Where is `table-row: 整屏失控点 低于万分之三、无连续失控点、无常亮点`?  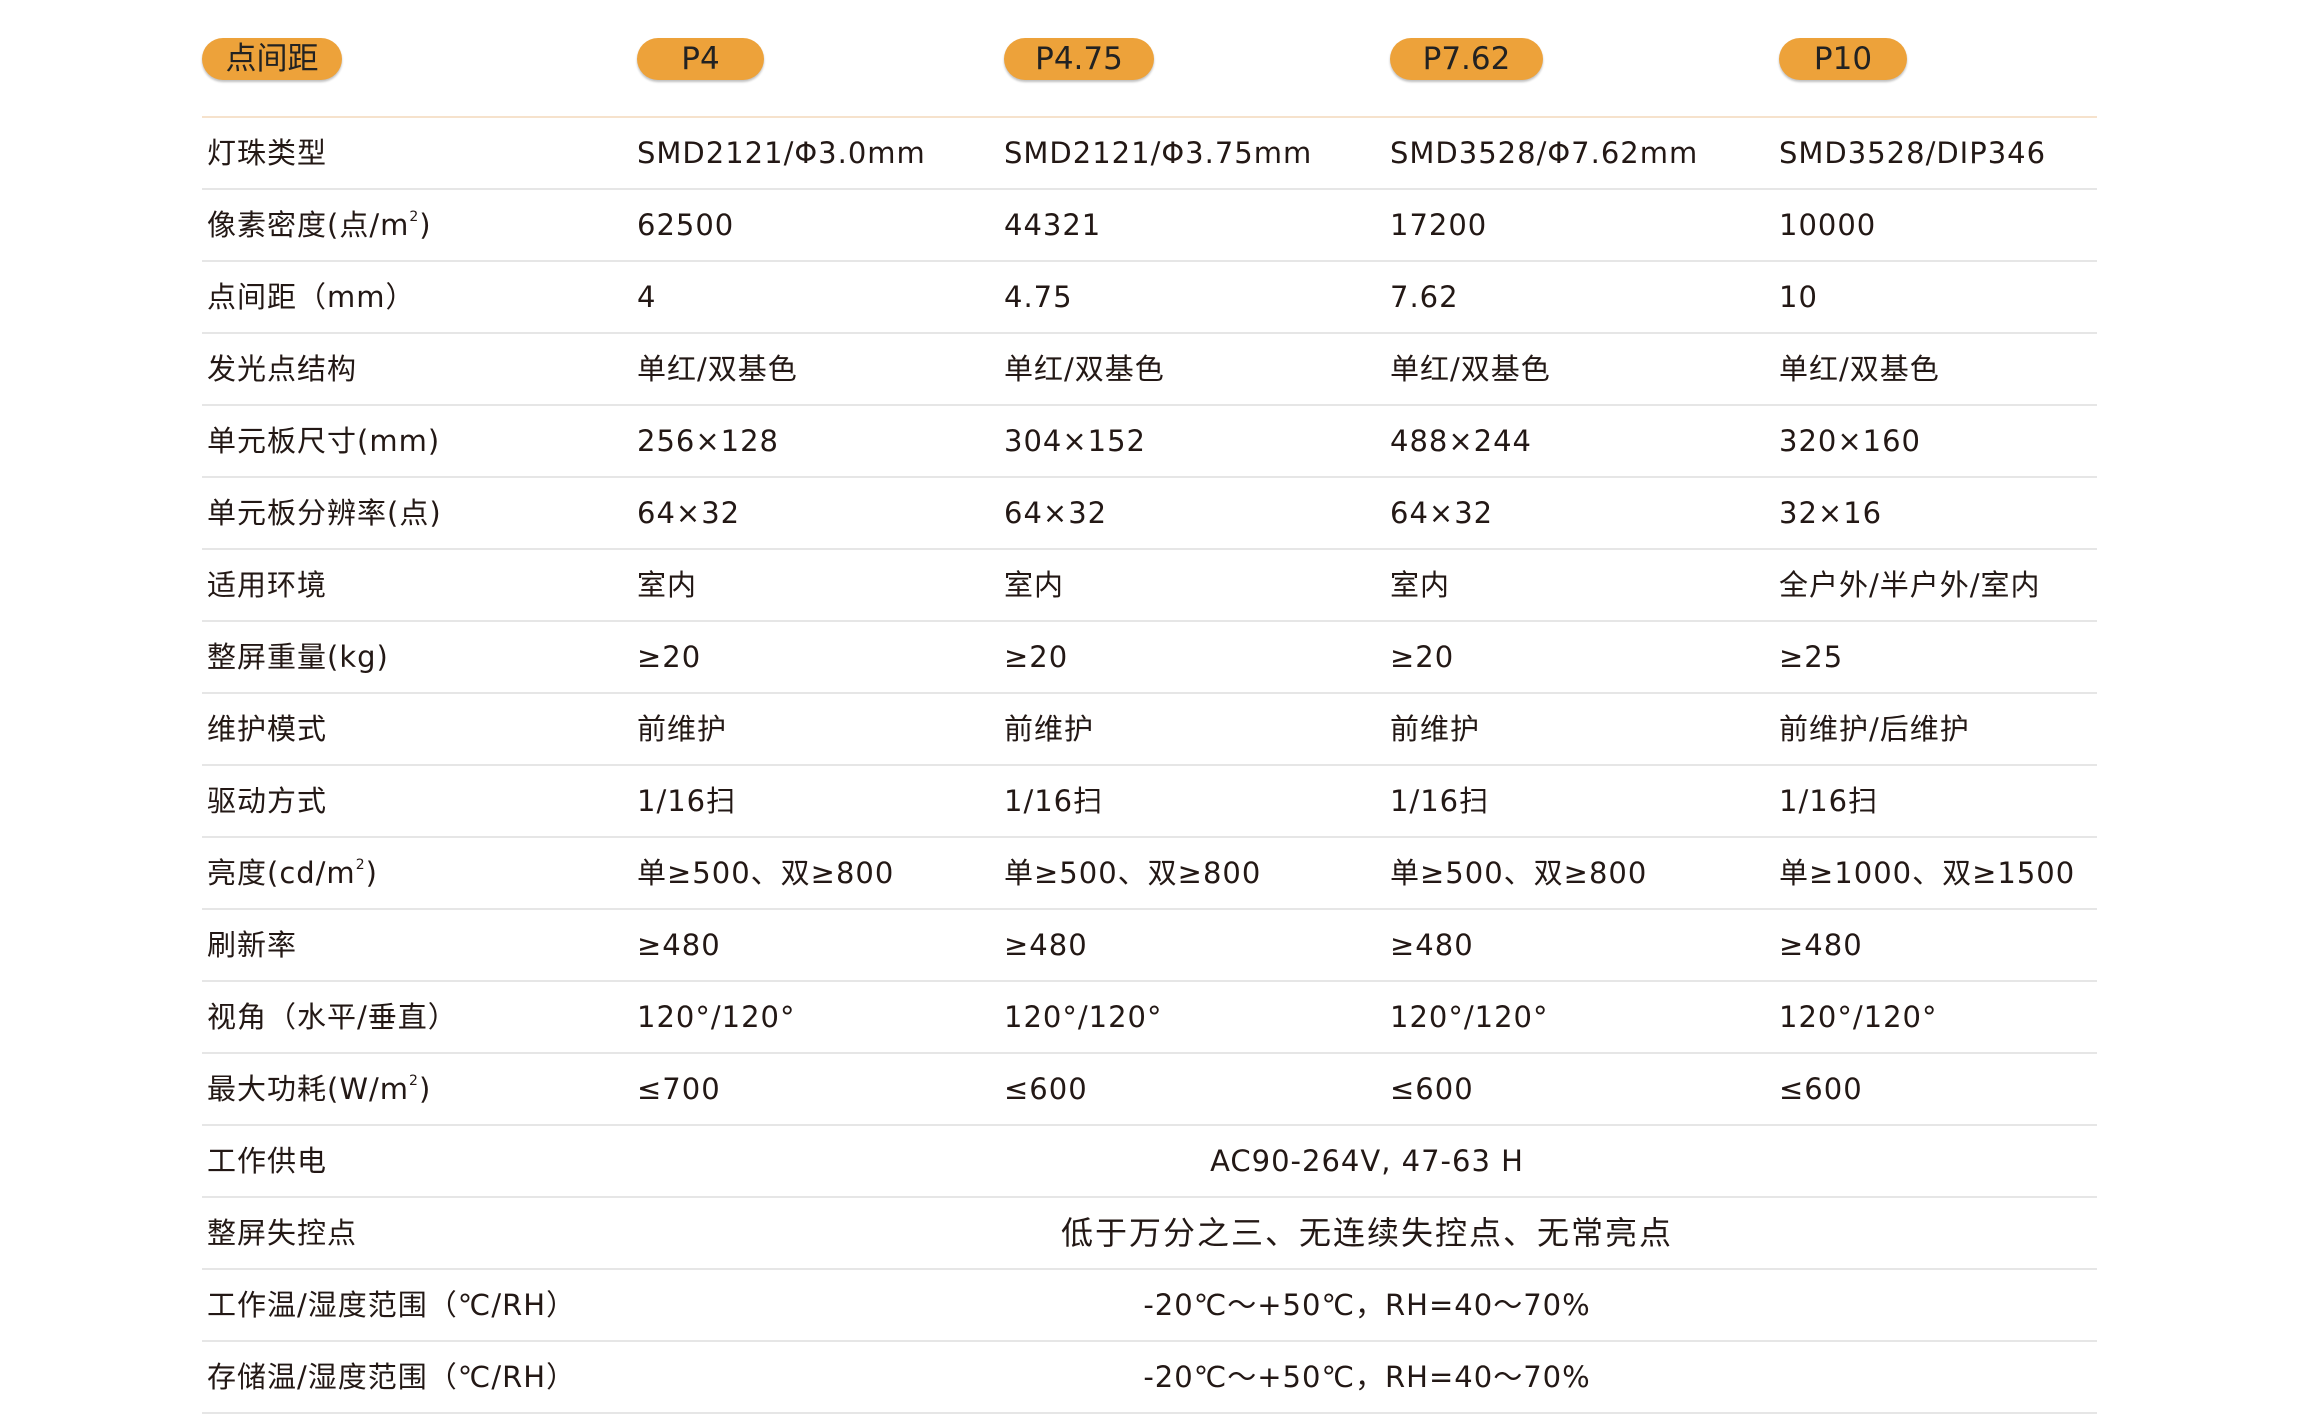 table-row: 整屏失控点 低于万分之三、无连续失控点、无常亮点 is located at coordinates (1149, 1234).